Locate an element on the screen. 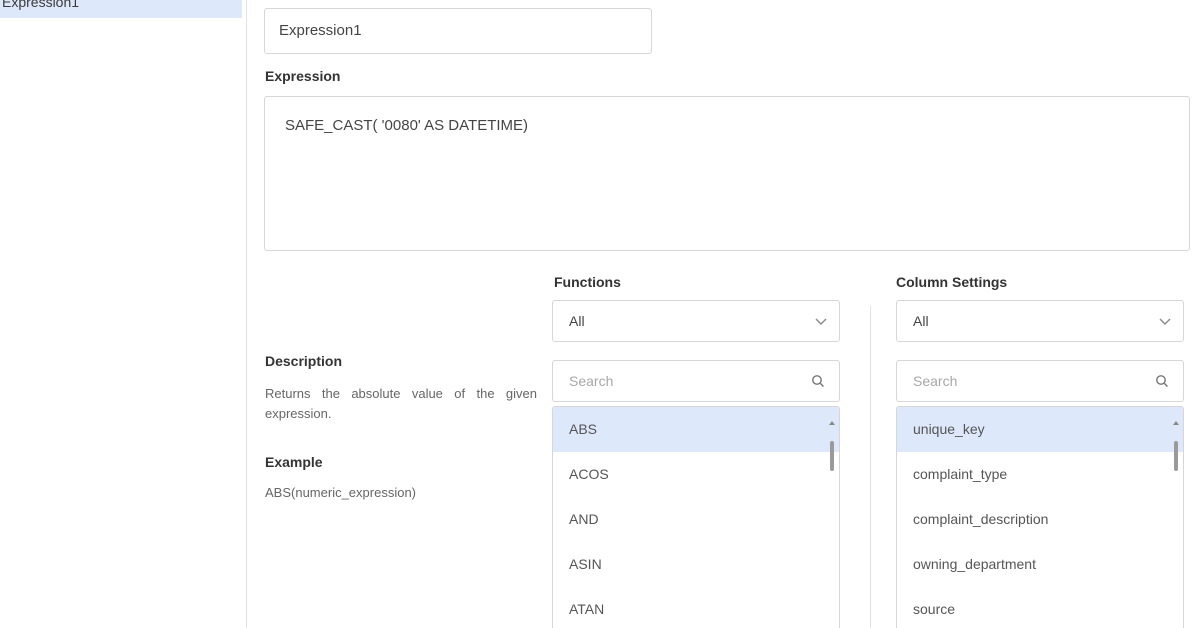 This screenshot has width=1196, height=628. expression-name-value: Expression1 is located at coordinates (320, 30).